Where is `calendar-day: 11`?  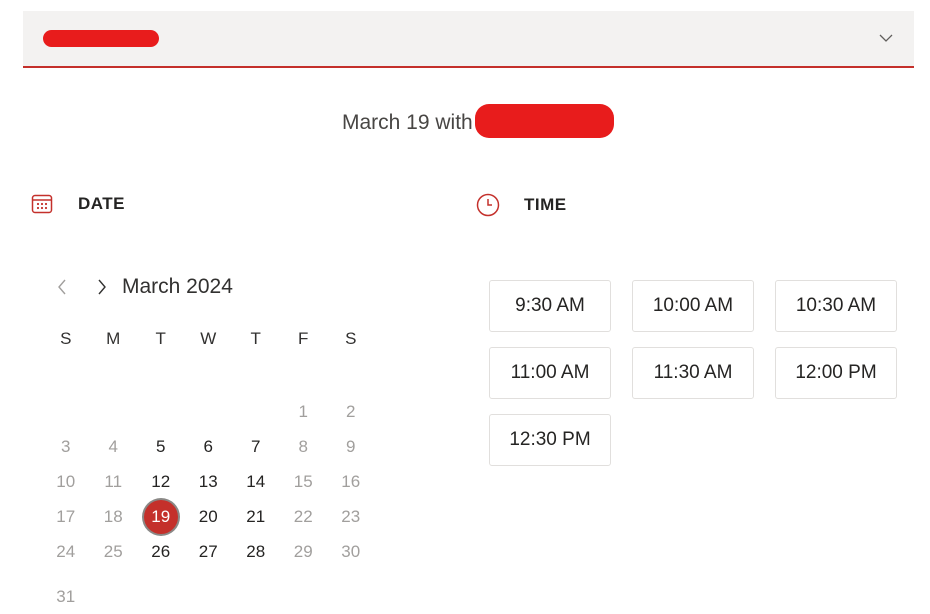
calendar-day: 11 is located at coordinates (114, 481).